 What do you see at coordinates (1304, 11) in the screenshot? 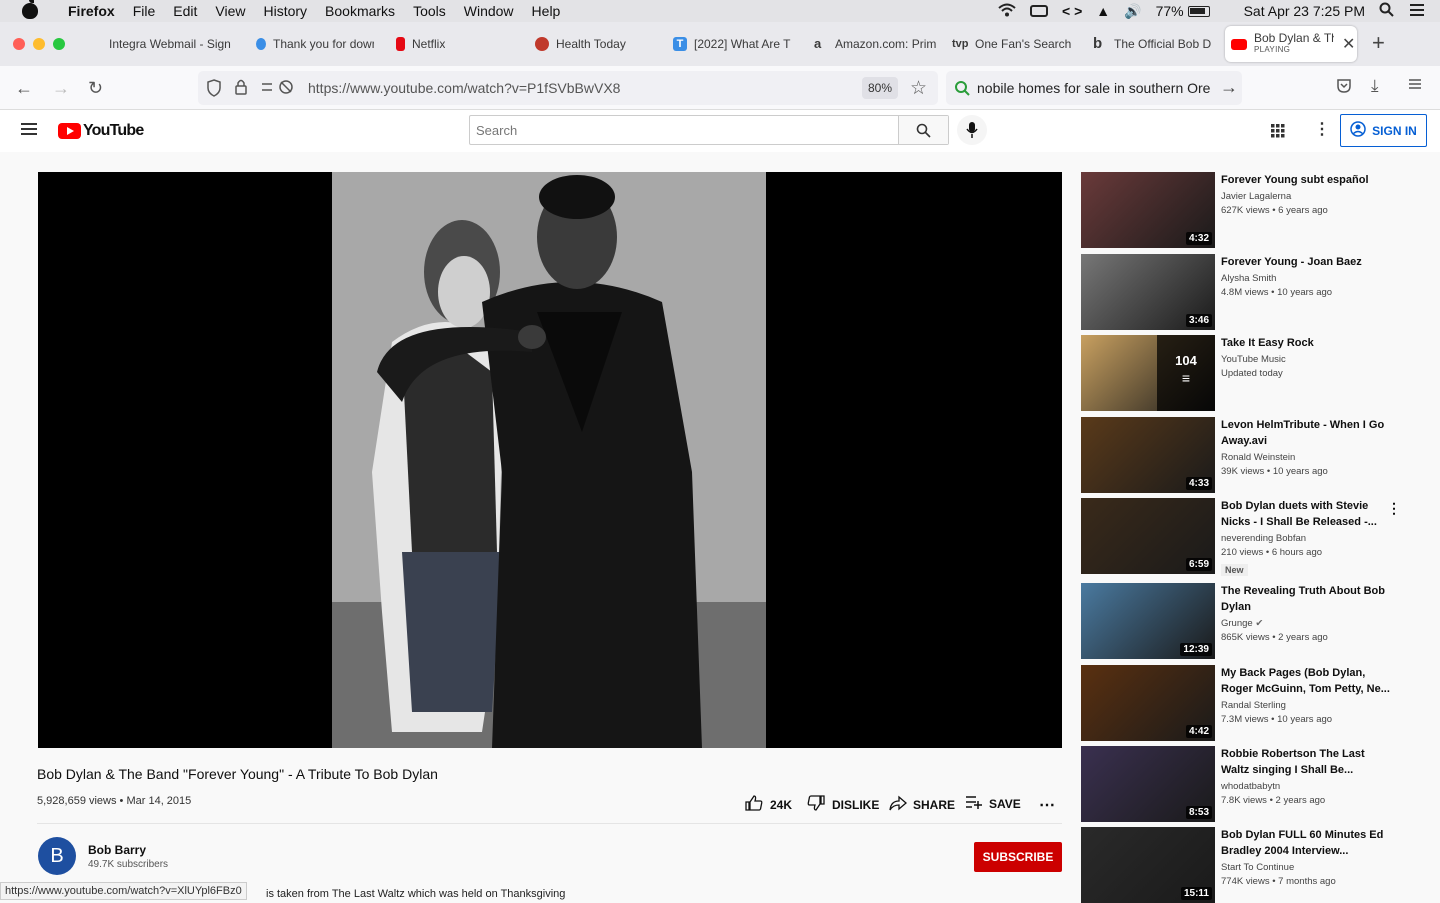
I see `clock: Sat Apr 23 7:25 PM` at bounding box center [1304, 11].